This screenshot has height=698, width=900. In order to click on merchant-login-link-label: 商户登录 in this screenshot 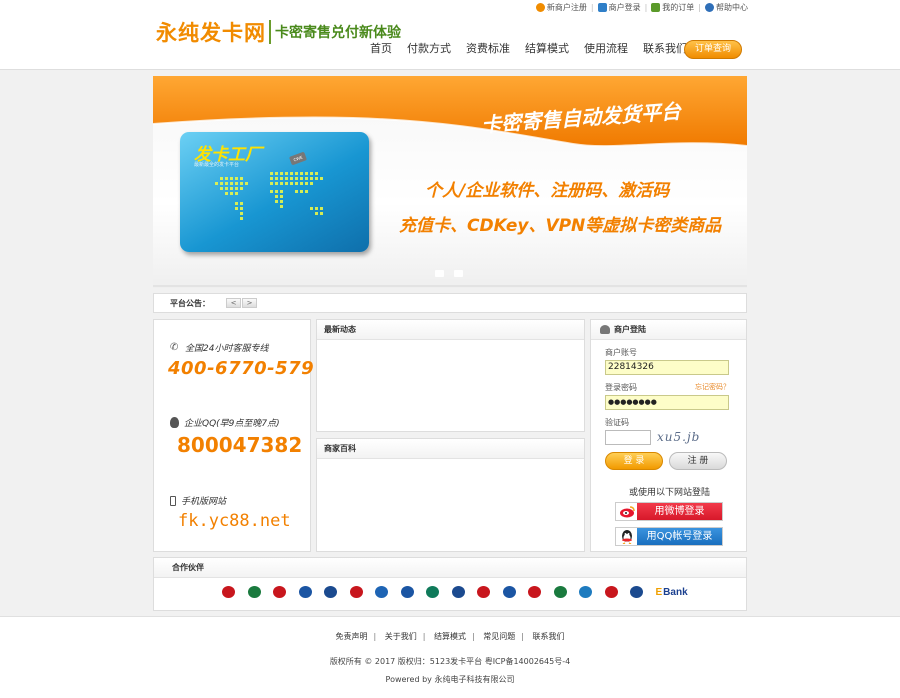, I will do `click(624, 7)`.